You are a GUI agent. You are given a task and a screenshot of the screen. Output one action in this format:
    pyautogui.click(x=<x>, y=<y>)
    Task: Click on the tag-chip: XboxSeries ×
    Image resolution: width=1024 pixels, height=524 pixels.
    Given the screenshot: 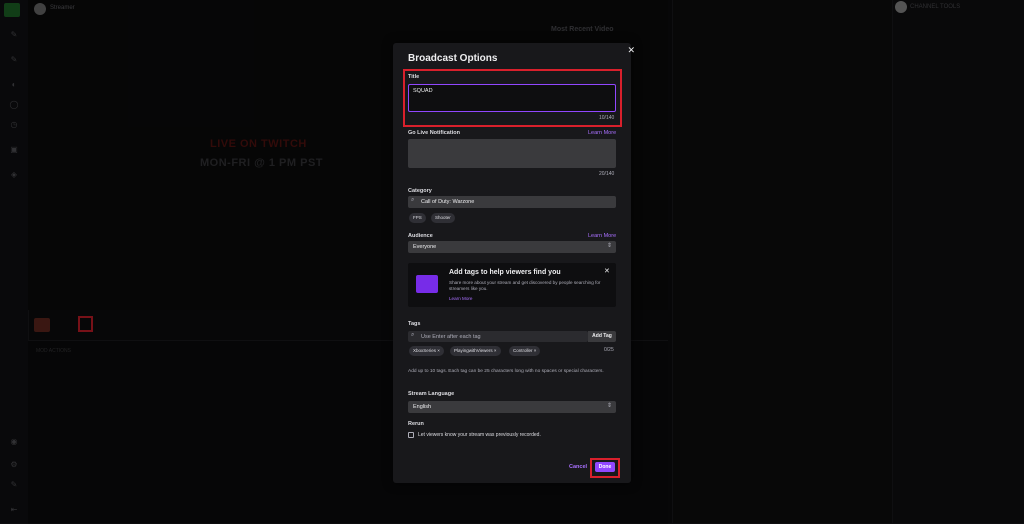 What is the action you would take?
    pyautogui.click(x=426, y=351)
    